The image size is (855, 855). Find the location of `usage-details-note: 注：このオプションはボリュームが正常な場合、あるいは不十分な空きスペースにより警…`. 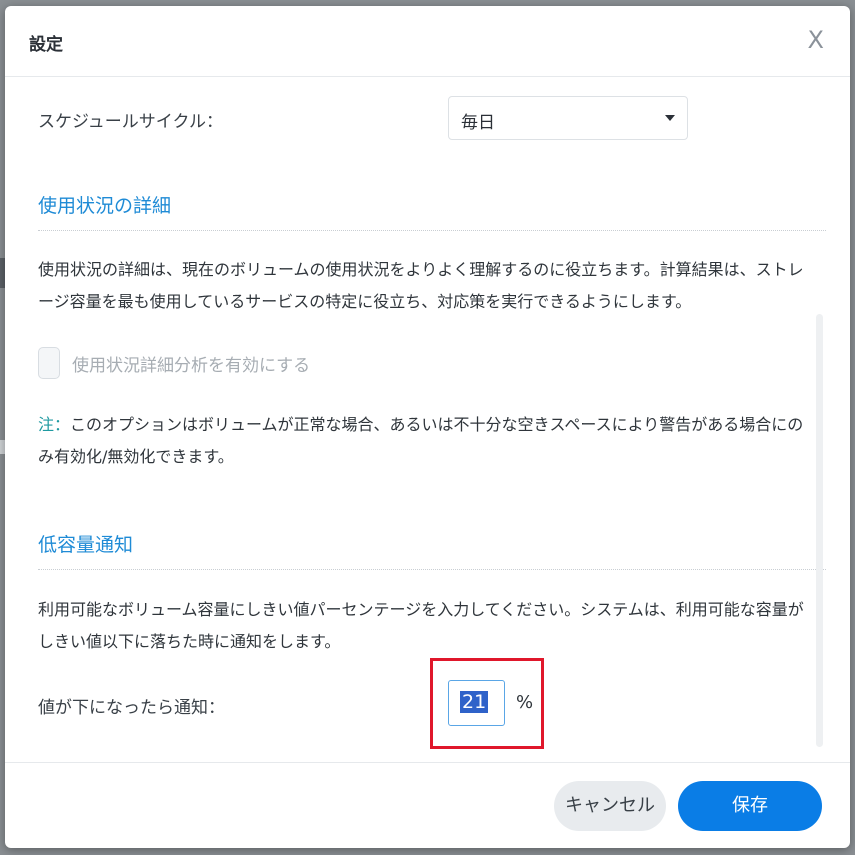

usage-details-note: 注：このオプションはボリュームが正常な場合、あるいは不十分な空きスペースにより警… is located at coordinates (428, 441).